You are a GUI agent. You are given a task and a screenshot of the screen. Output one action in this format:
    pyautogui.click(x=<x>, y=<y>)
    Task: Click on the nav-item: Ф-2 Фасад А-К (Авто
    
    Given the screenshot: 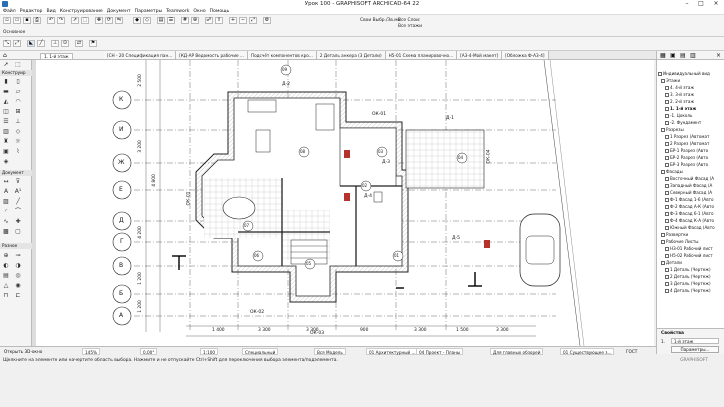 What is the action you would take?
    pyautogui.click(x=690, y=206)
    